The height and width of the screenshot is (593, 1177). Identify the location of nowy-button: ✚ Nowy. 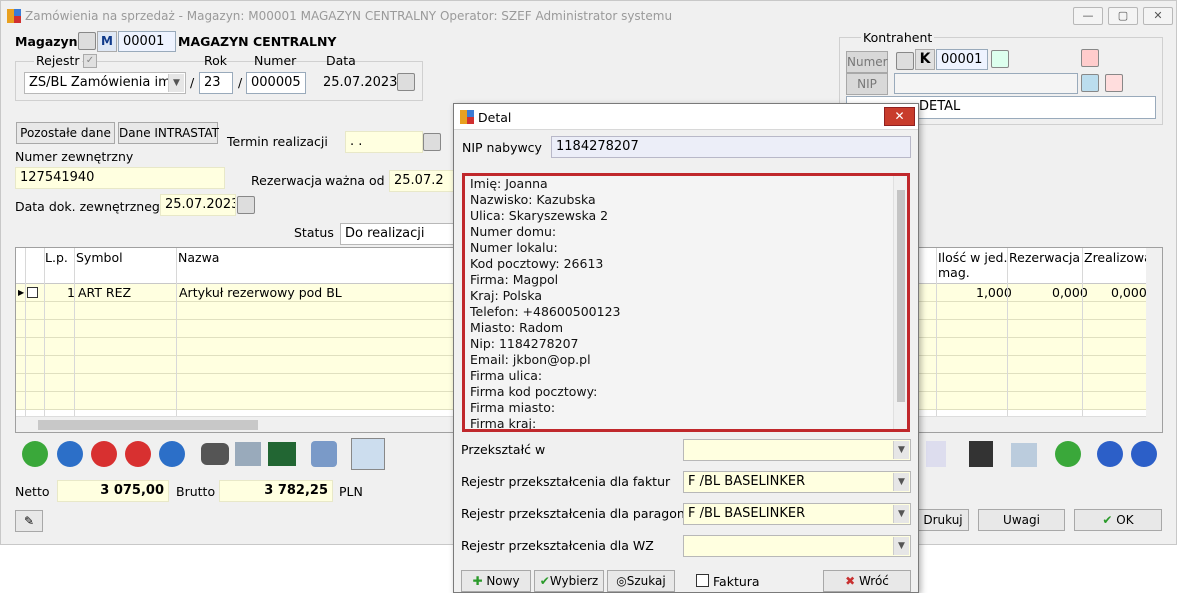
(496, 581).